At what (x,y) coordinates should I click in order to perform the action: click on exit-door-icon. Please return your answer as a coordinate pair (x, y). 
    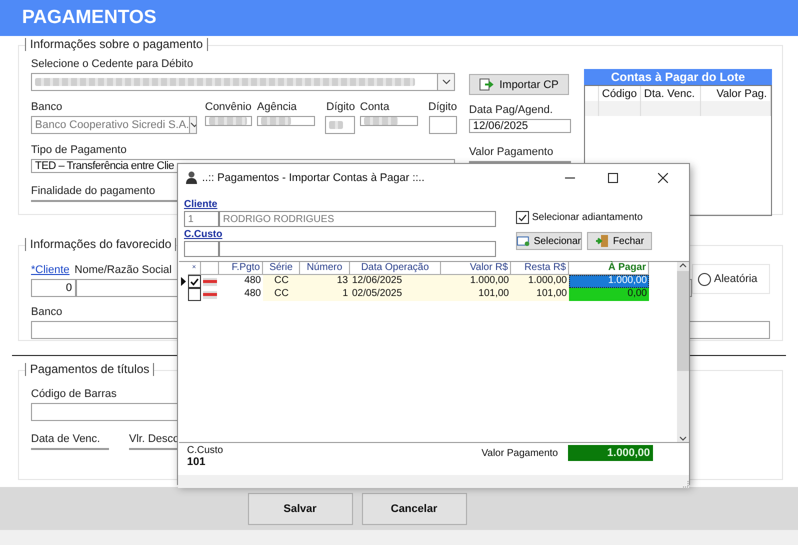
    Looking at the image, I should click on (601, 241).